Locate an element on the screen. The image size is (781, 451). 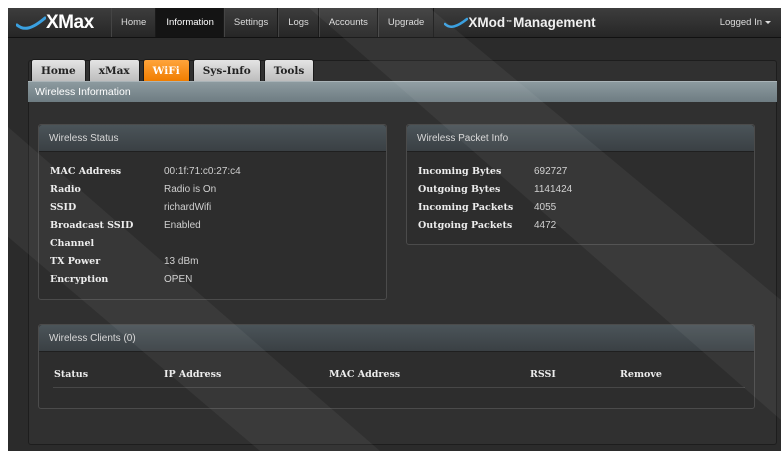
col-rssi: RSSI is located at coordinates (543, 374).